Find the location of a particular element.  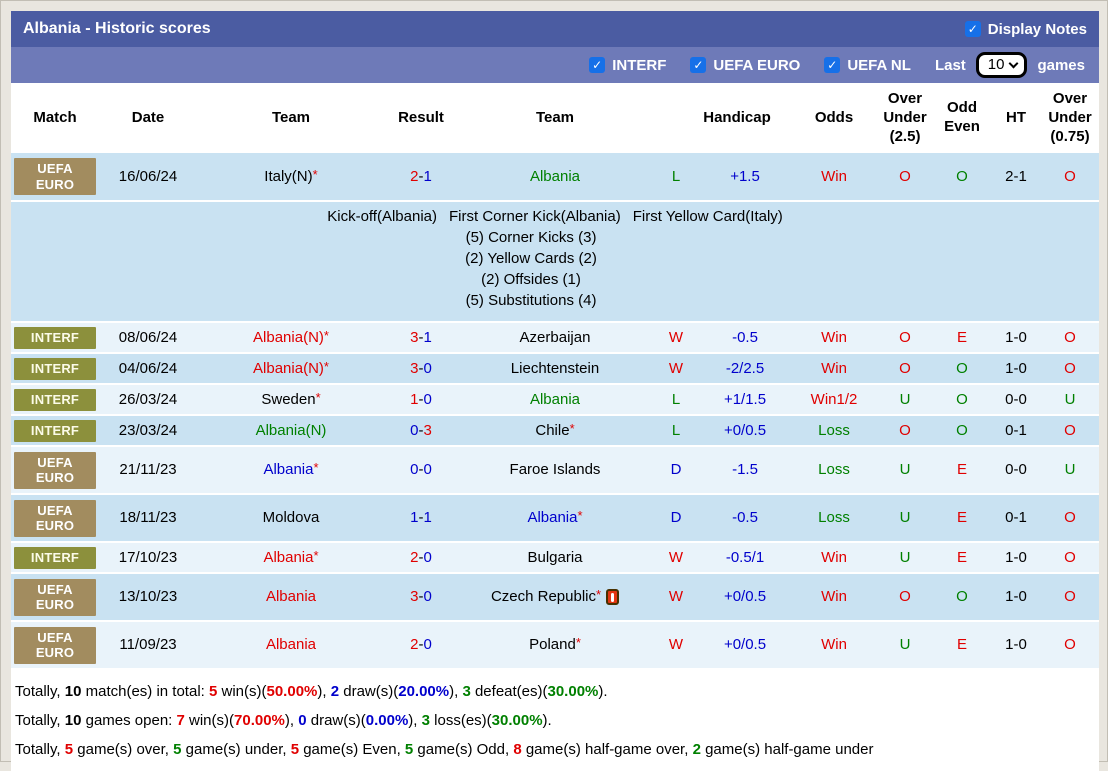

match-date: 04/06/24 is located at coordinates (148, 369).